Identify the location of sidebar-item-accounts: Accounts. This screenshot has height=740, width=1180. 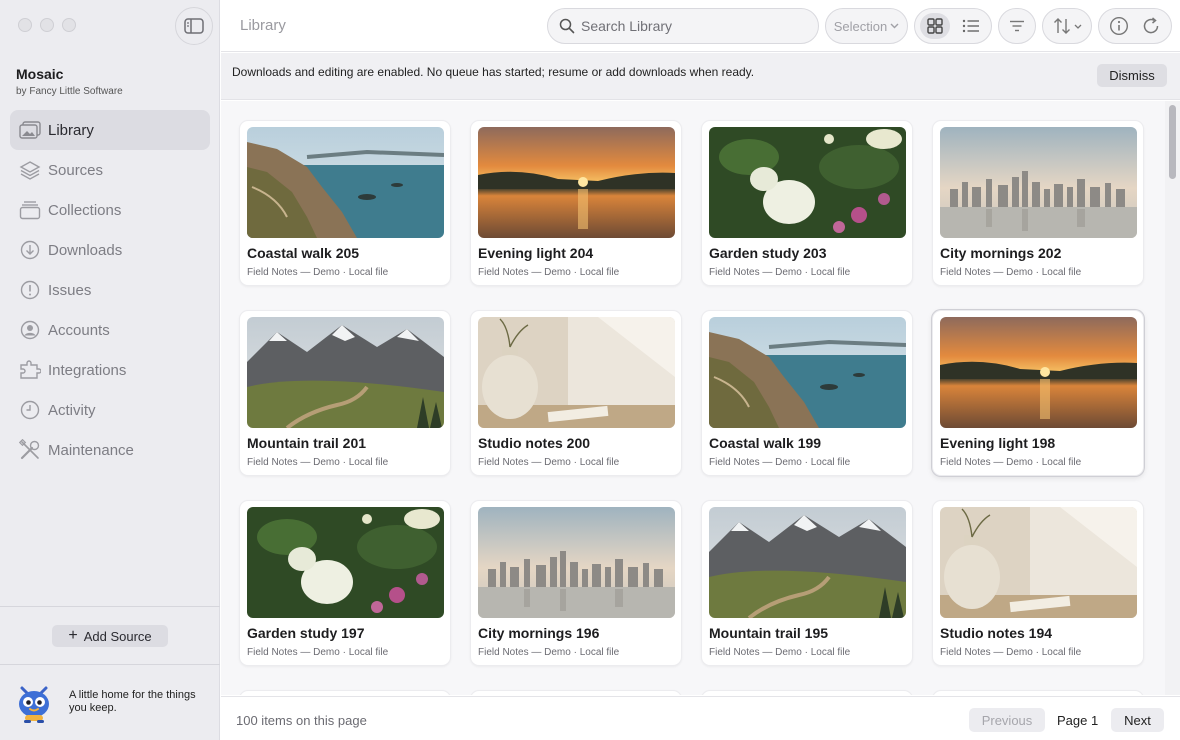
(110, 330).